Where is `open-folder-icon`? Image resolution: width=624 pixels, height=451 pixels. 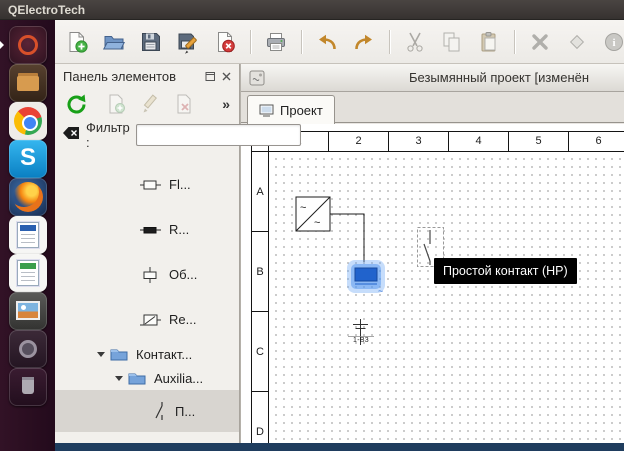
open-folder-icon is located at coordinates (114, 42).